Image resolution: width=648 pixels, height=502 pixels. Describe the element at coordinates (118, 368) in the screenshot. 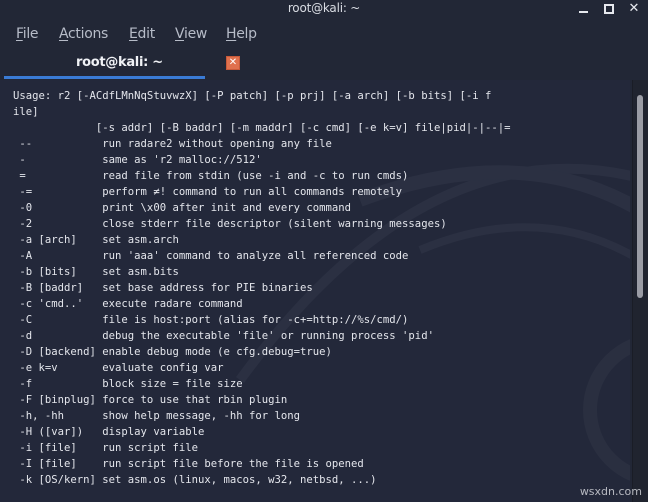

I see `terminal-line: -e k=v evaluate config var` at that location.